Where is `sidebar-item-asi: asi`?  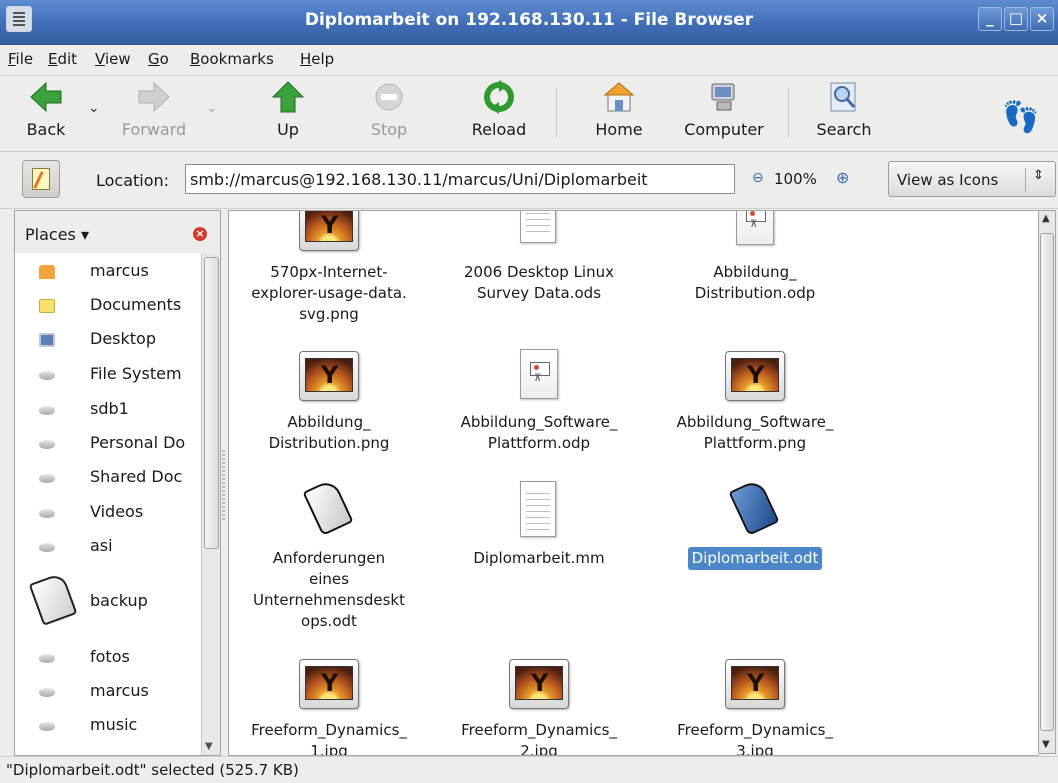
sidebar-item-asi: asi is located at coordinates (108, 547).